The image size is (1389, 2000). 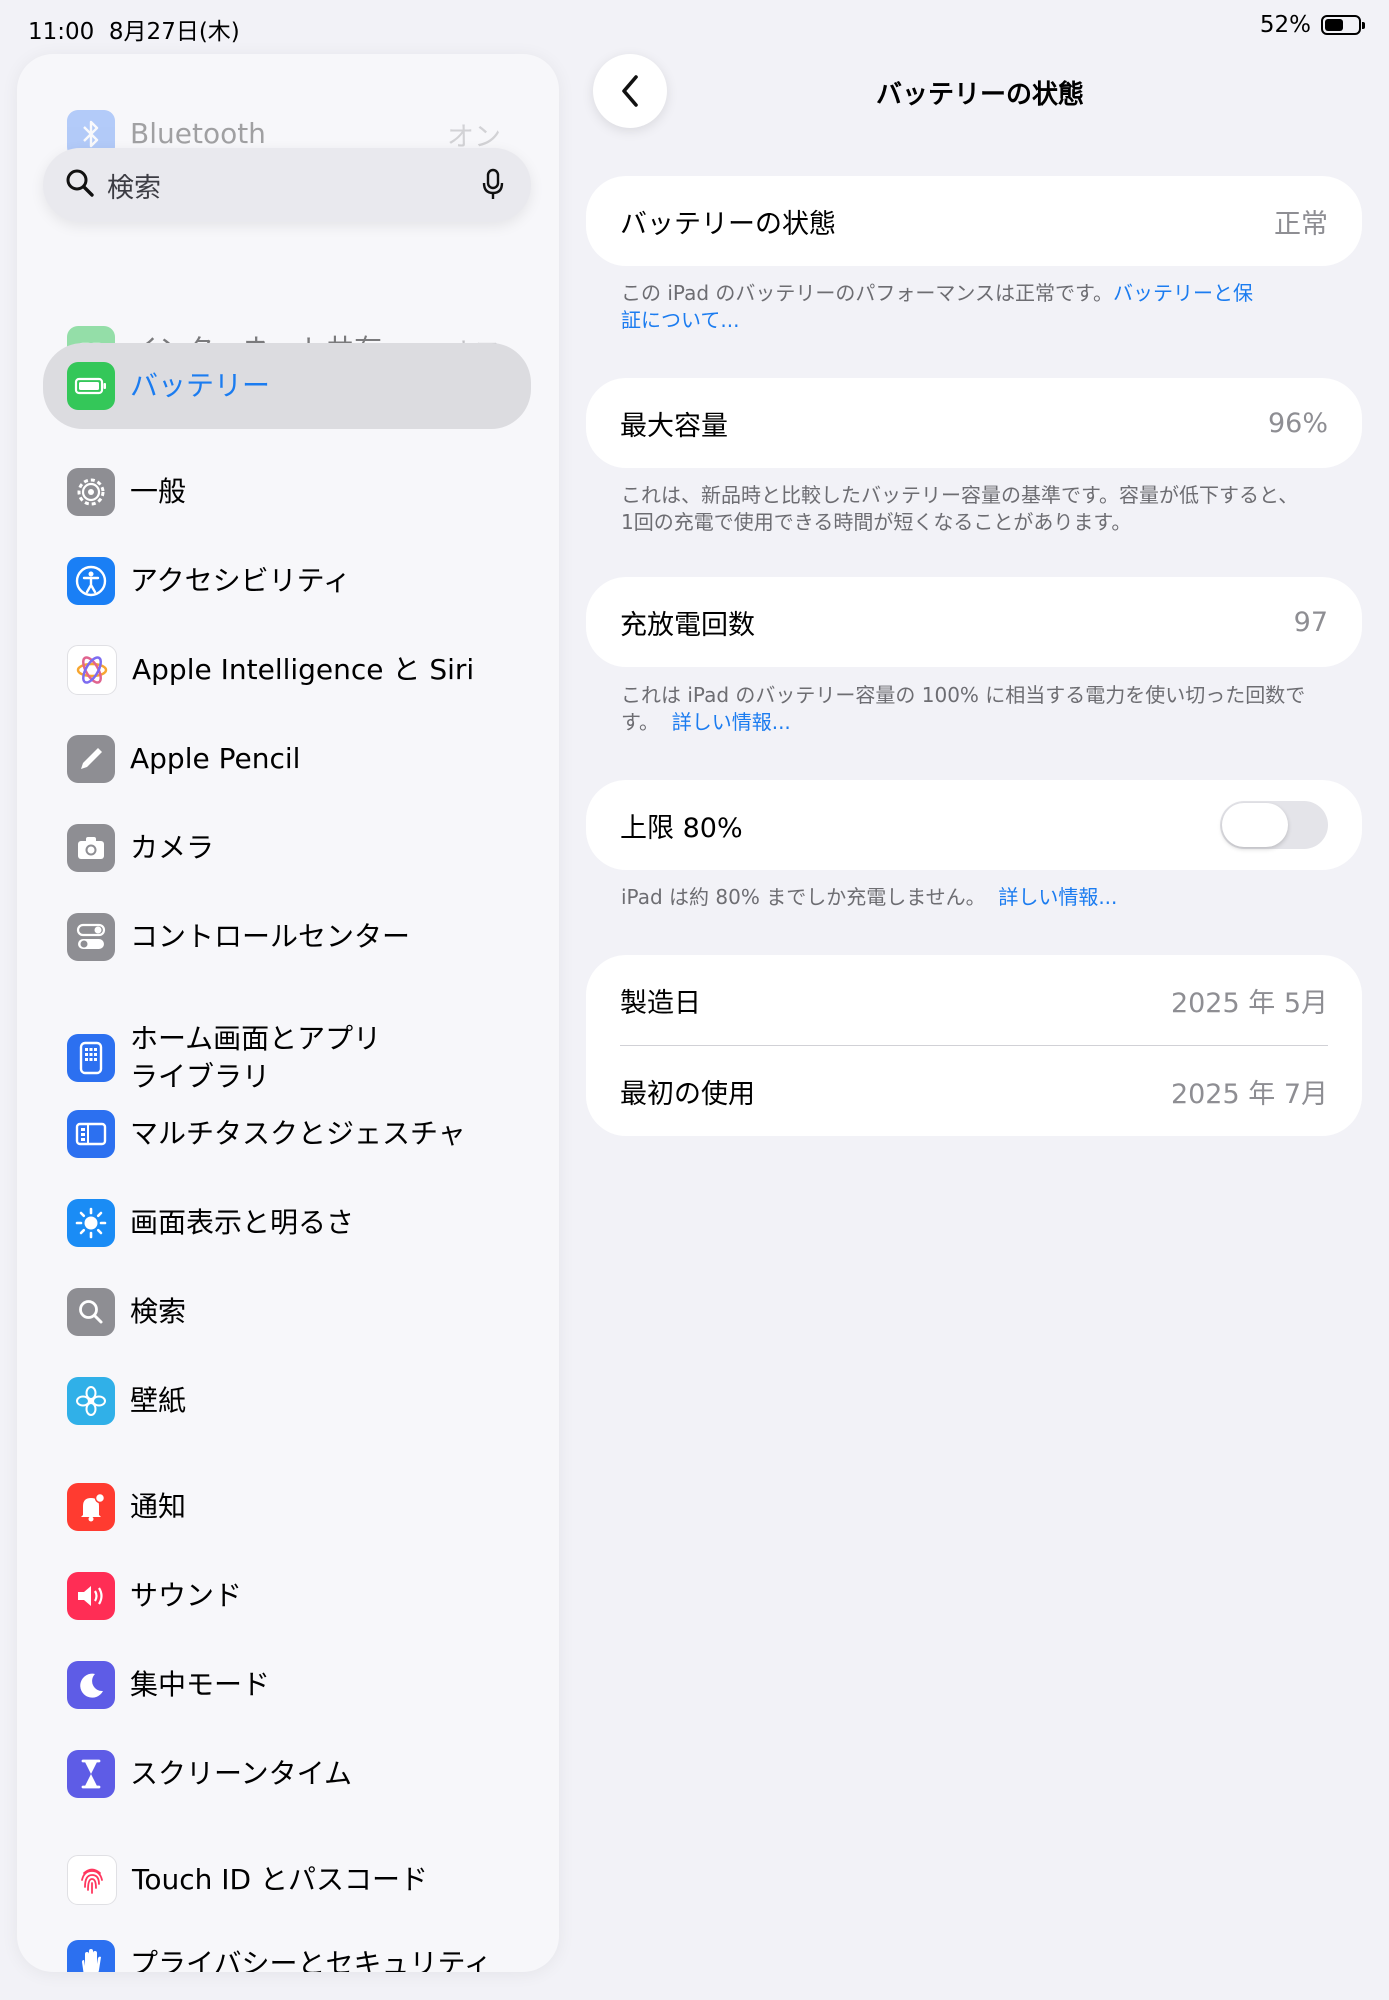 I want to click on sidebar-item-label: ホーム画面とアプリ ライブラリ, so click(x=256, y=1057).